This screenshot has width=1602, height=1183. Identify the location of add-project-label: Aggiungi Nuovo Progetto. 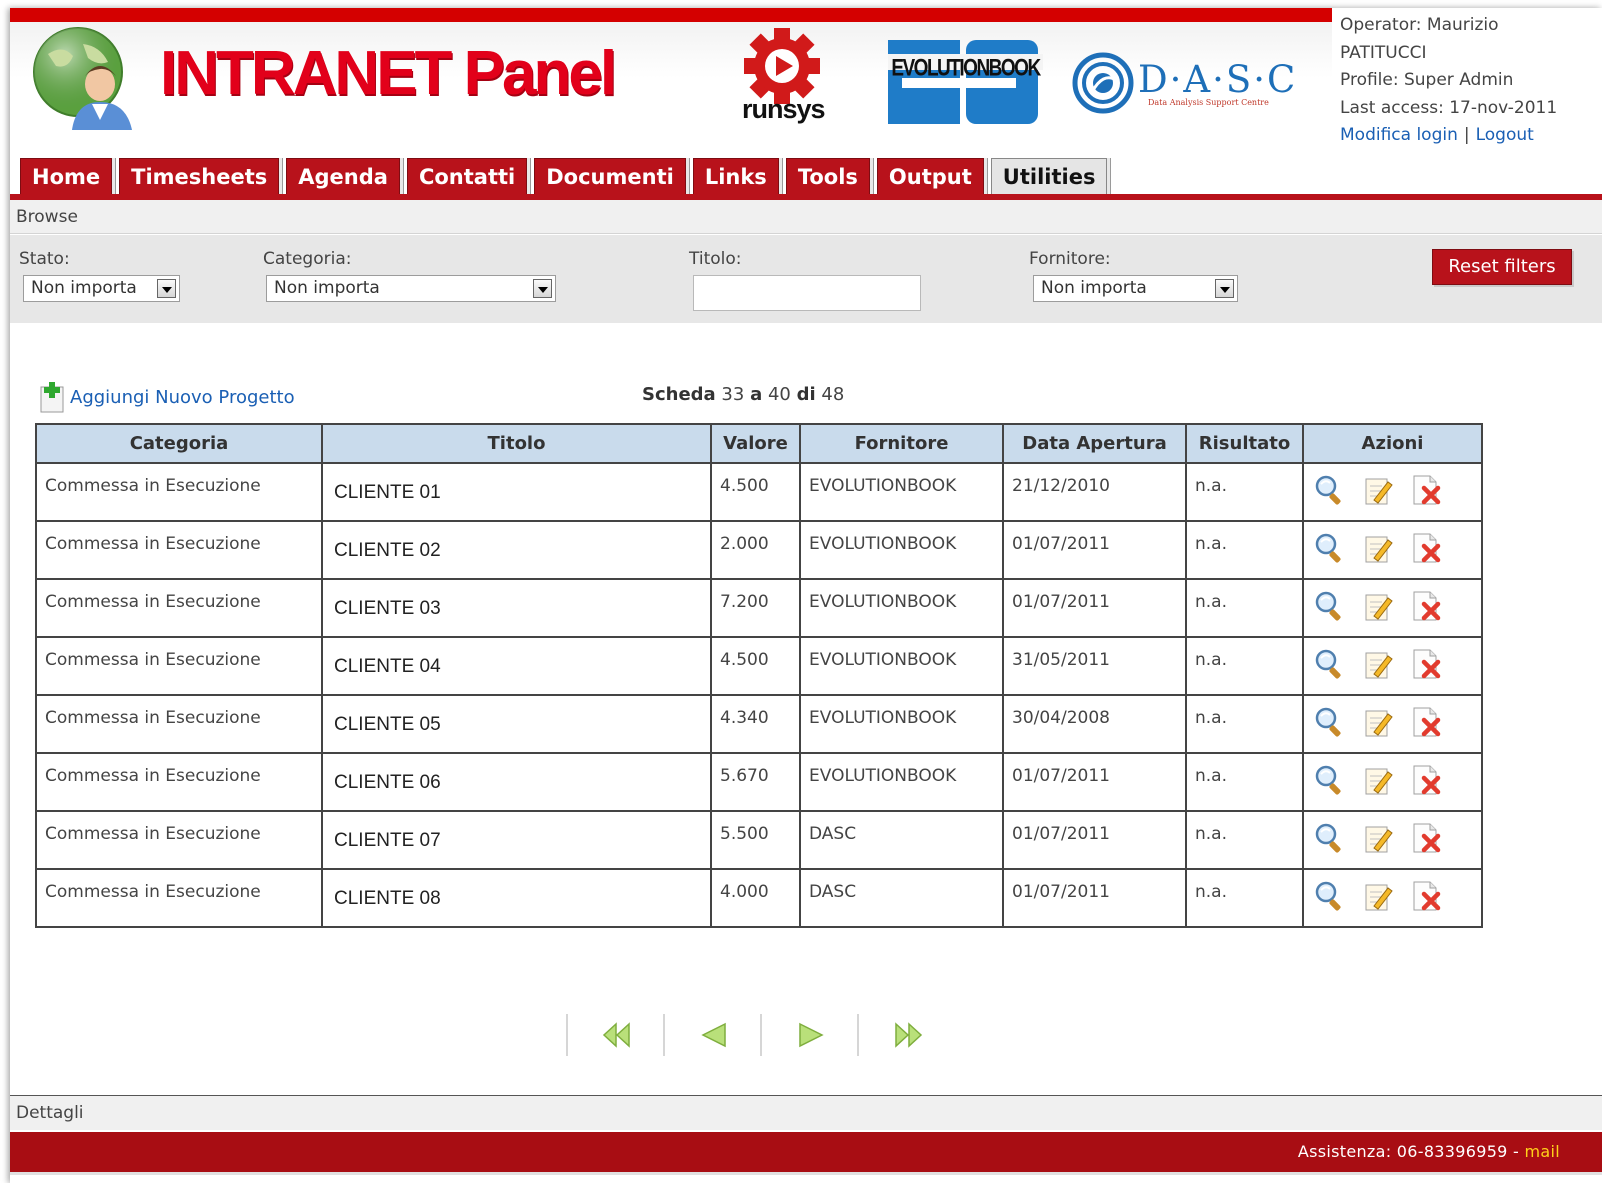
(182, 397).